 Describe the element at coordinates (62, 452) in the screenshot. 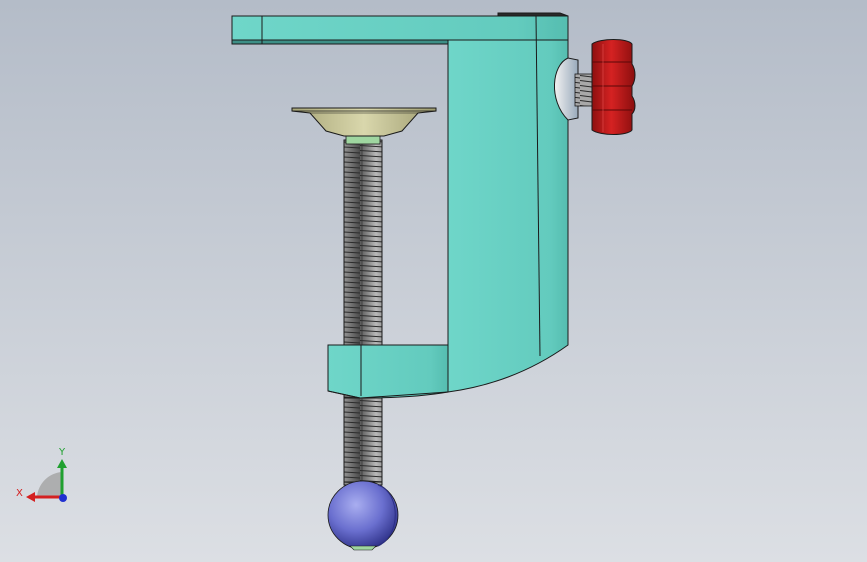

I see `y-axis-label: Y` at that location.